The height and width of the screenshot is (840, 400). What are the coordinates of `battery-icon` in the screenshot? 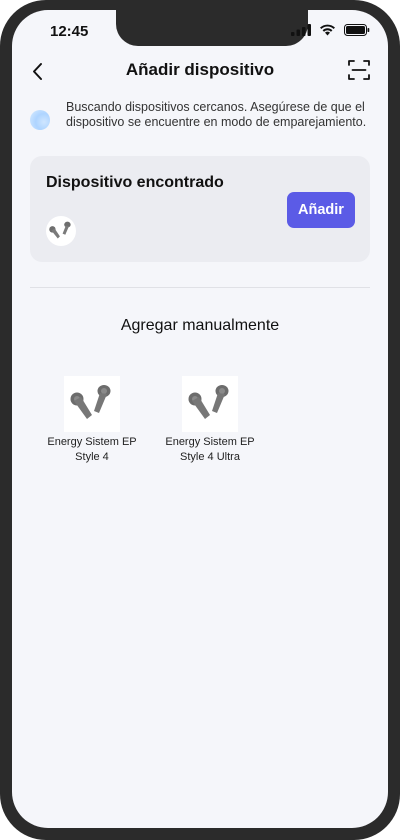 It's located at (357, 30).